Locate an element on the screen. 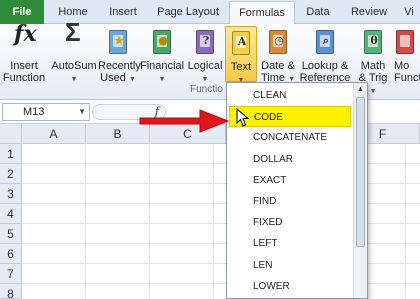 This screenshot has width=420, height=299. recently-used-label-2: Used is located at coordinates (113, 78).